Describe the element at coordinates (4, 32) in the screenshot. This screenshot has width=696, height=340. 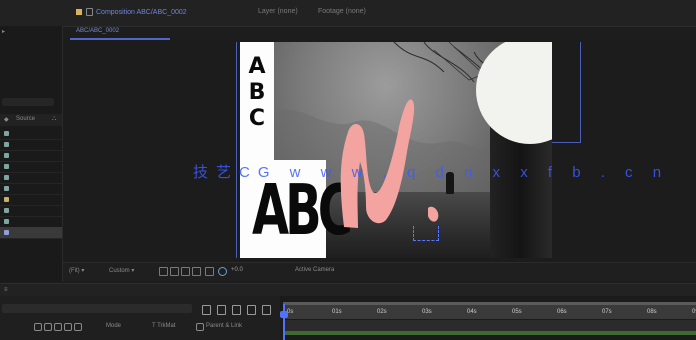
I see `project-panel-text: ▸` at that location.